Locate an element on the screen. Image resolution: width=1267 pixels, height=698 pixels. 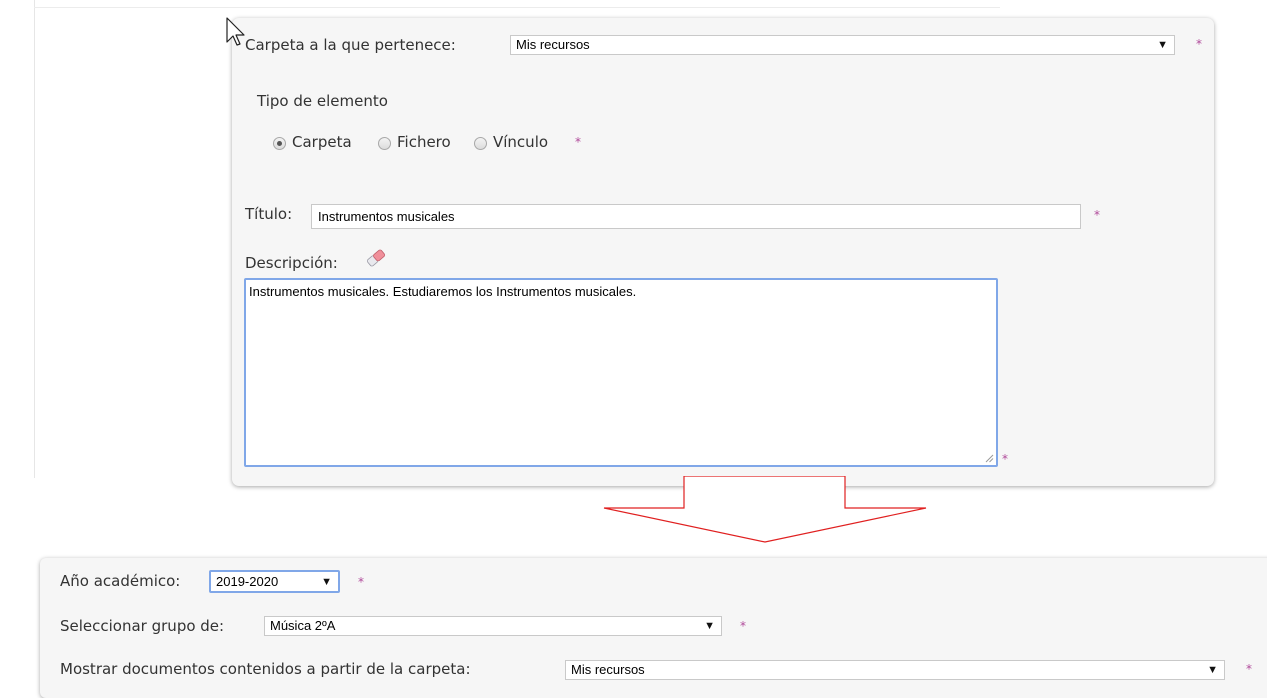
resize-grip-icon is located at coordinates (989, 458).